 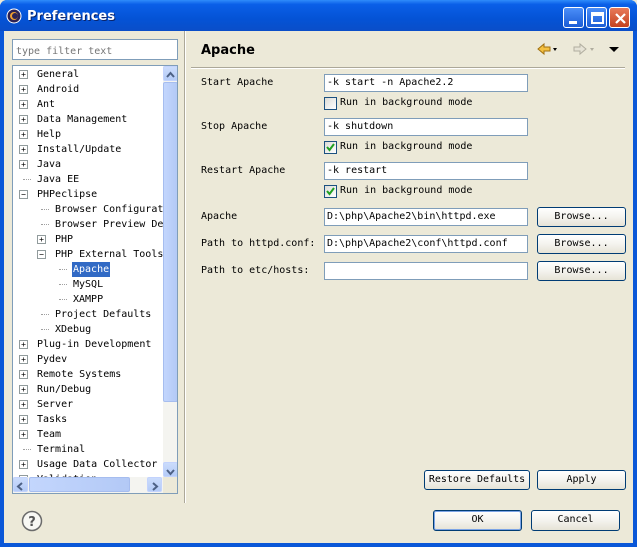 I want to click on scroll-down-arrow, so click(x=170, y=469).